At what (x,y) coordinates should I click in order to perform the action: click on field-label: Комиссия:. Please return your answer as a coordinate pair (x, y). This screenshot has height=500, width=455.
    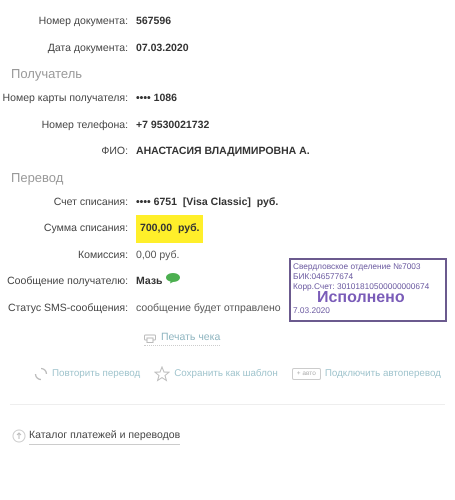
    Looking at the image, I should click on (103, 255).